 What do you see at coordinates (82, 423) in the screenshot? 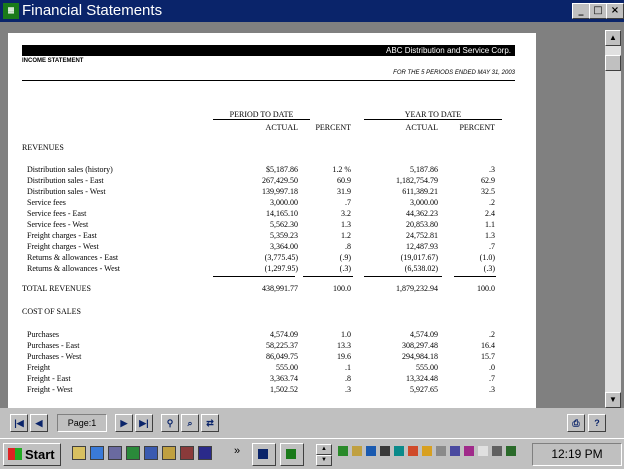
I see `page-number-field: Page:1` at bounding box center [82, 423].